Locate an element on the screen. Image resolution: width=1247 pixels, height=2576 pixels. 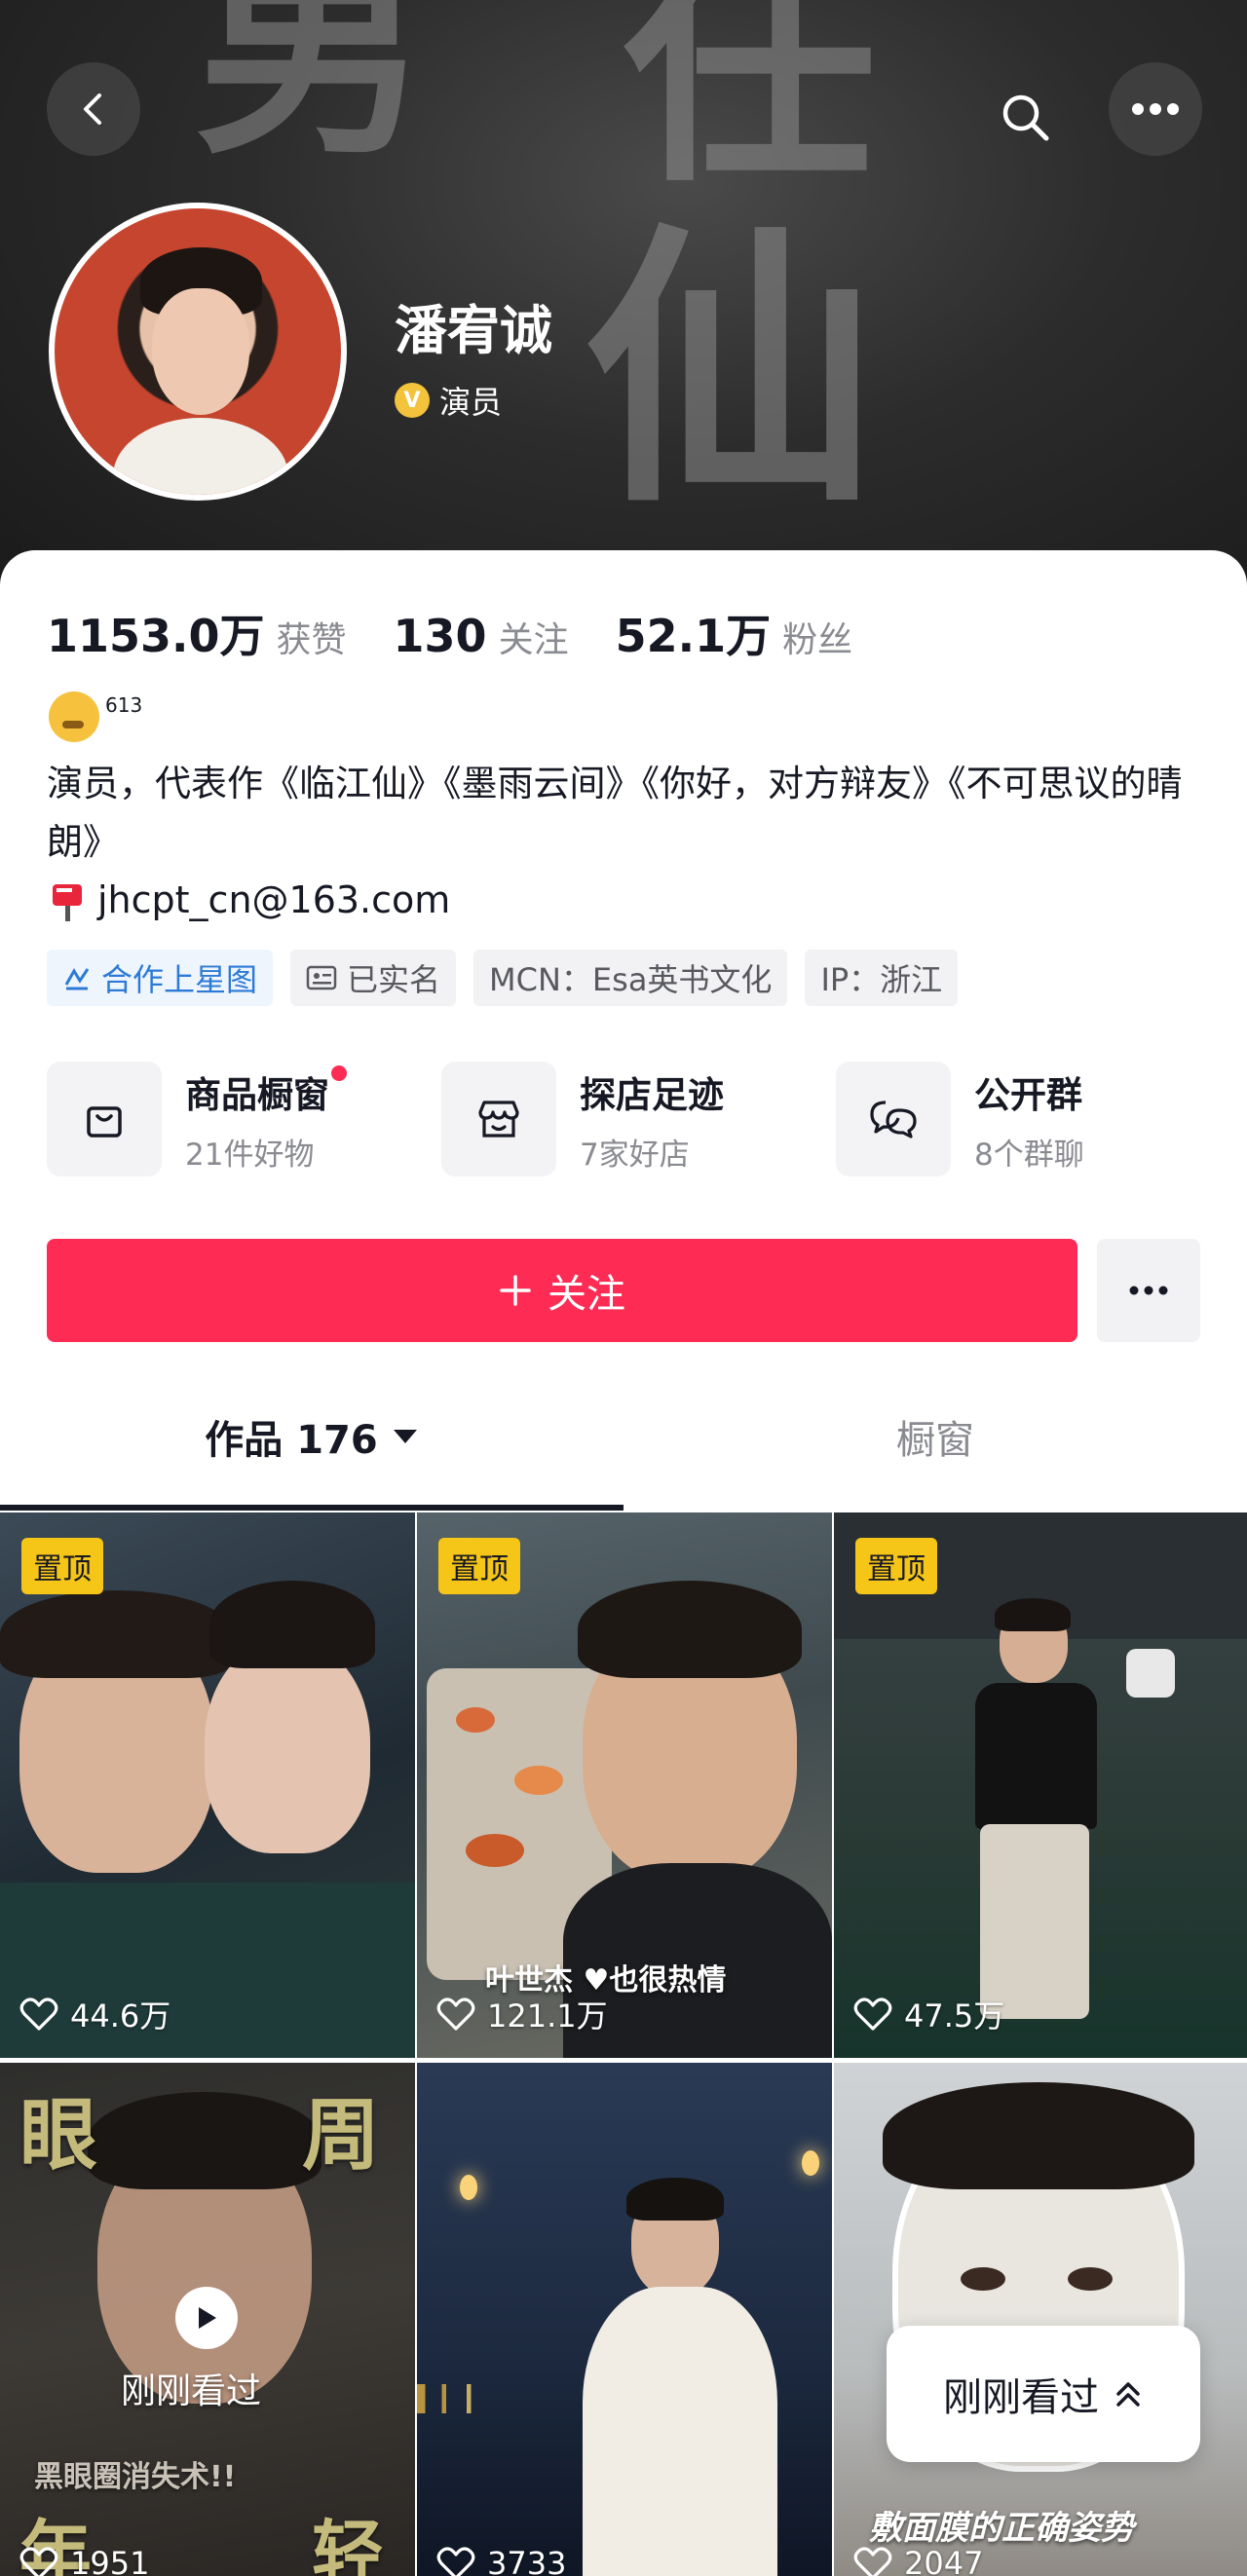
follow-more-button is located at coordinates (1148, 1290).